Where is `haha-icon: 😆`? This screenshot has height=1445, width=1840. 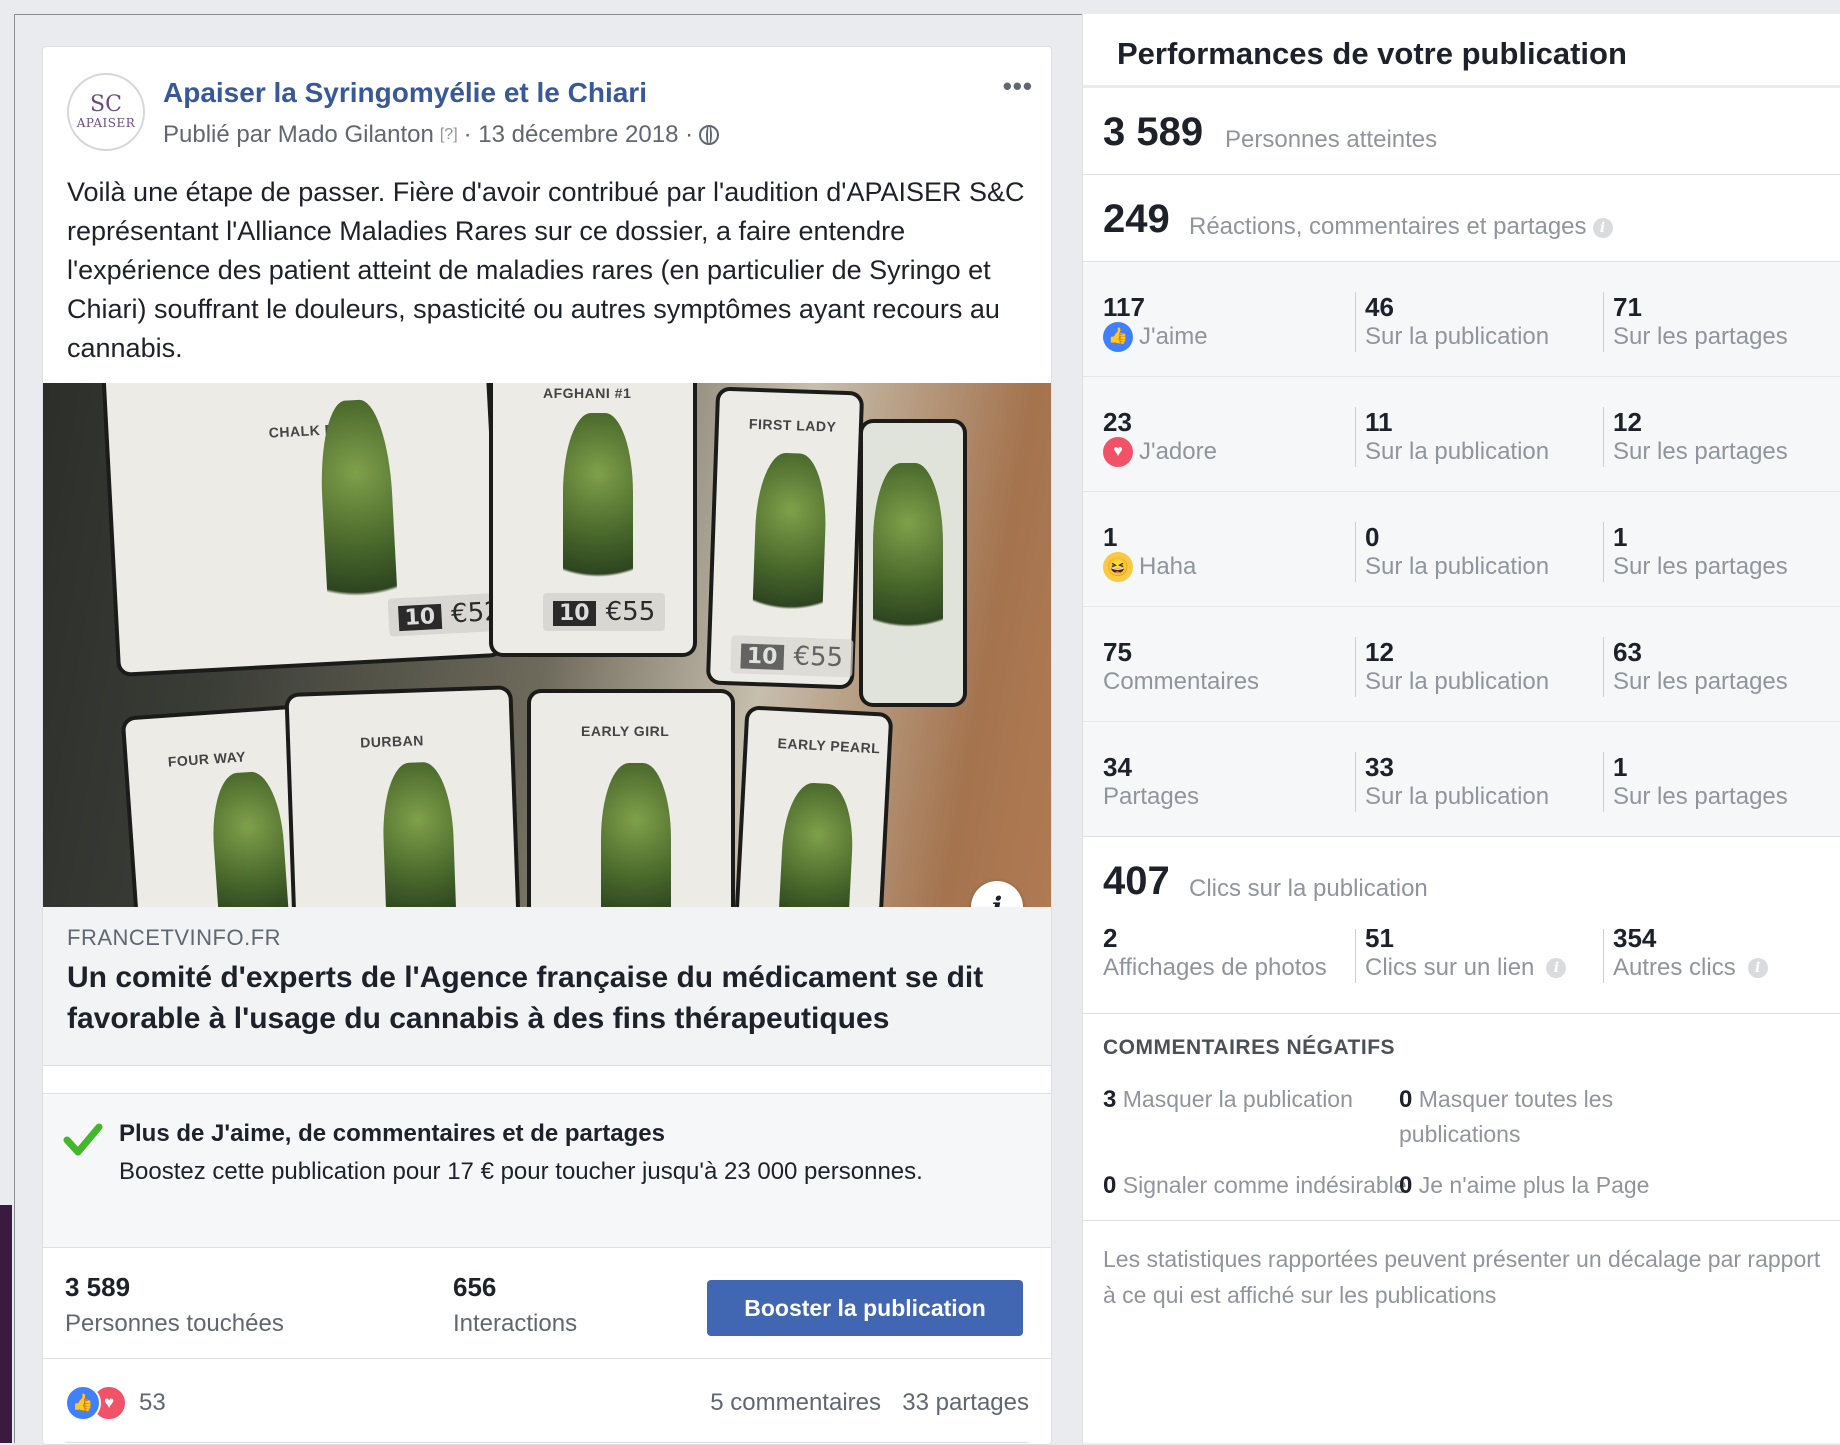
haha-icon: 😆 is located at coordinates (1118, 567).